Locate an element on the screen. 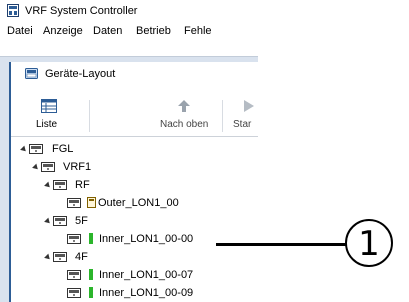 The image size is (409, 302). tree-node-label: Inner_LON1_00-07 is located at coordinates (146, 275).